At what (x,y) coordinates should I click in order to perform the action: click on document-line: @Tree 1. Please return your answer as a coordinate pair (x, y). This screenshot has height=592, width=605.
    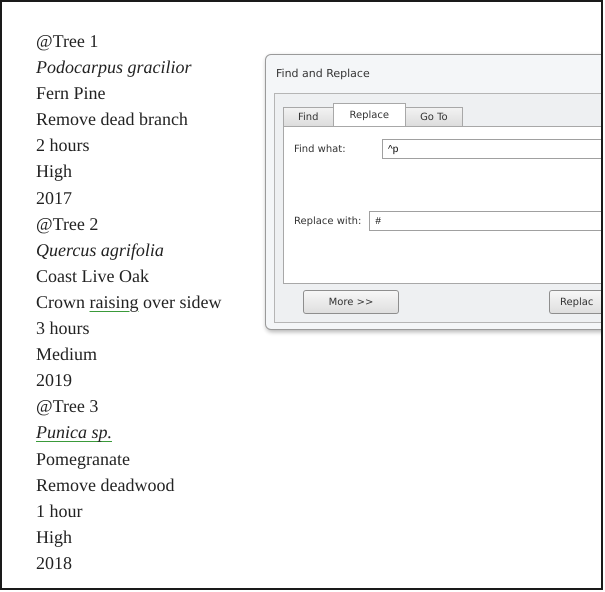
    Looking at the image, I should click on (67, 41).